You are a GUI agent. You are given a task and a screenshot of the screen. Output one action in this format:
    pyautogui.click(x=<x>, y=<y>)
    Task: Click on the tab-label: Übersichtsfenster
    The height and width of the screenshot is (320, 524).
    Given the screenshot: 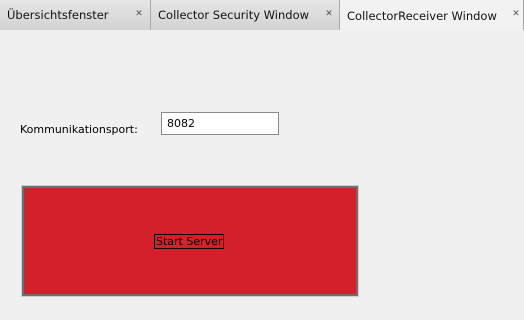 What is the action you would take?
    pyautogui.click(x=58, y=15)
    